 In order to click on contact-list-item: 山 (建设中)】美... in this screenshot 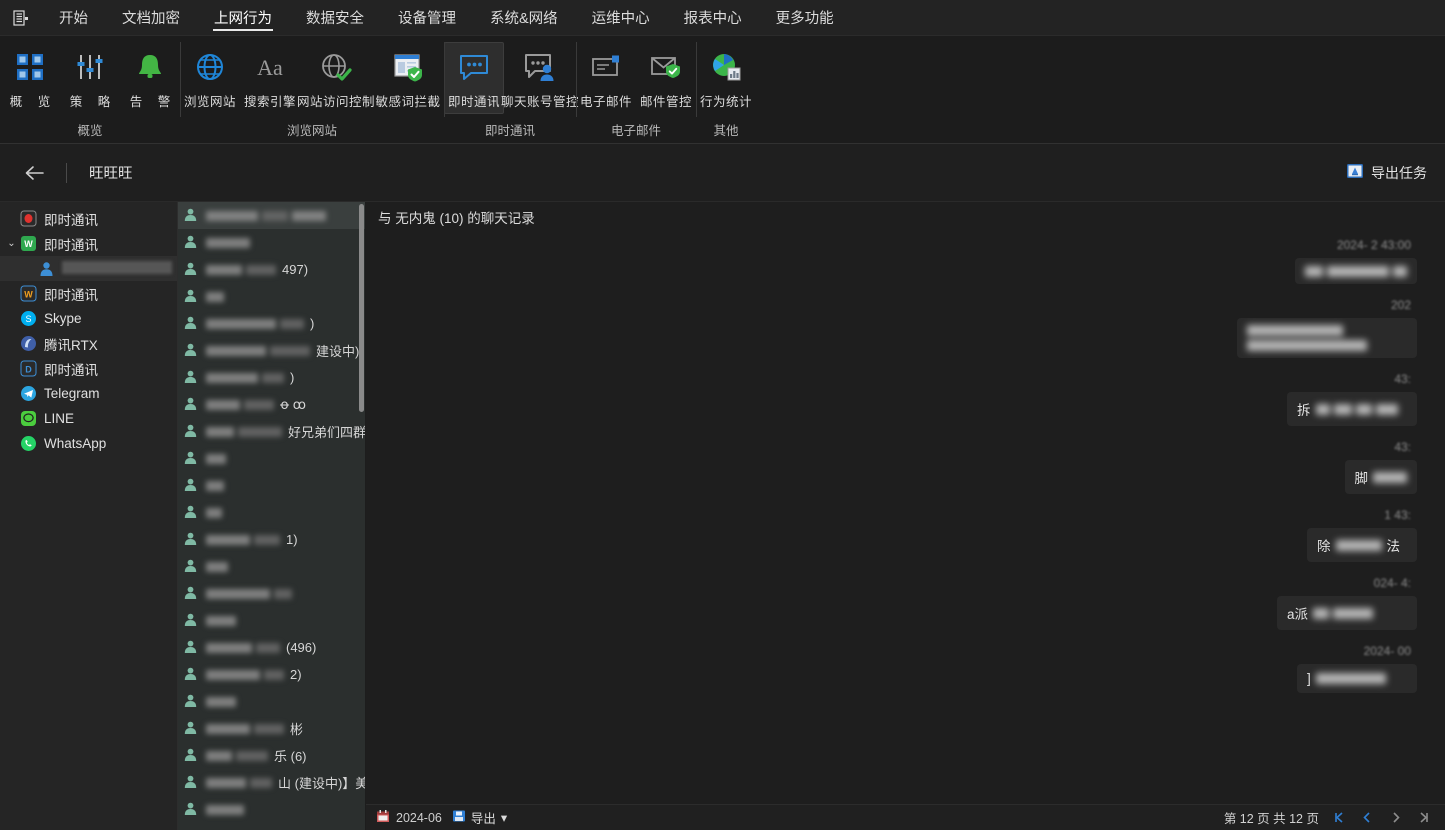, I will do `click(271, 782)`.